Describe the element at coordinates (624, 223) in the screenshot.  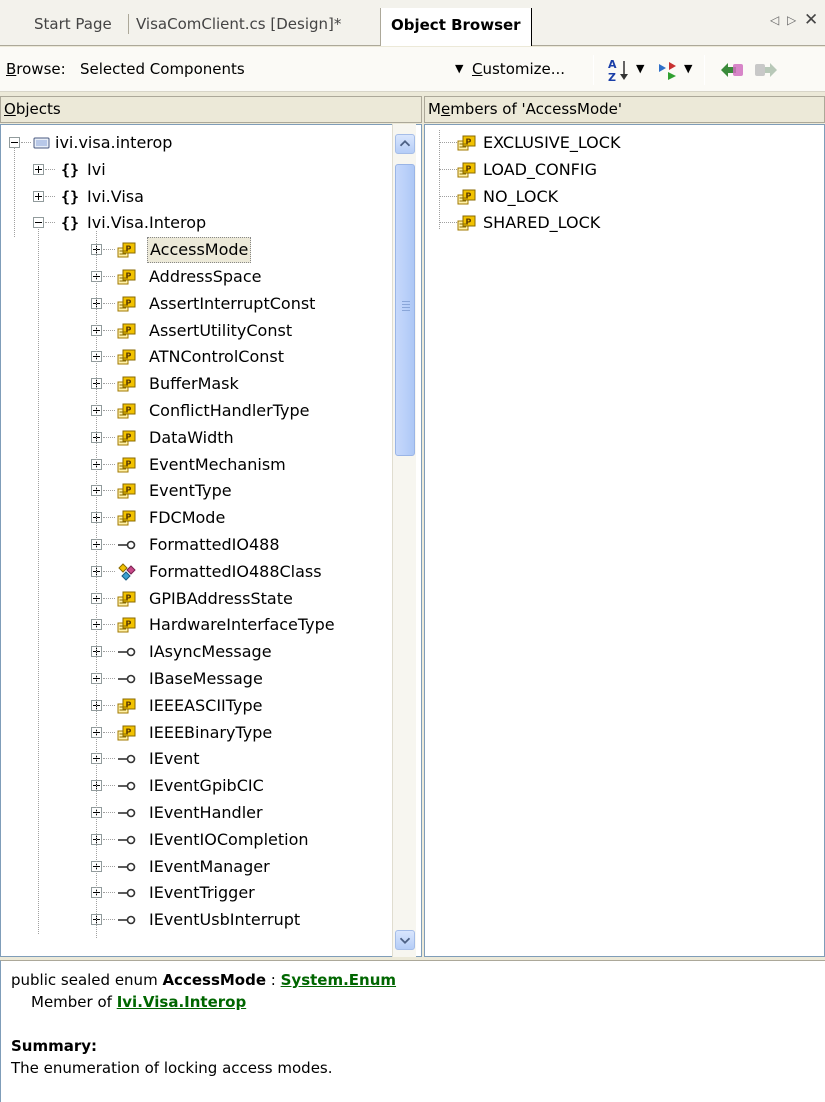
I see `member-item: P SHARED_LOCK` at that location.